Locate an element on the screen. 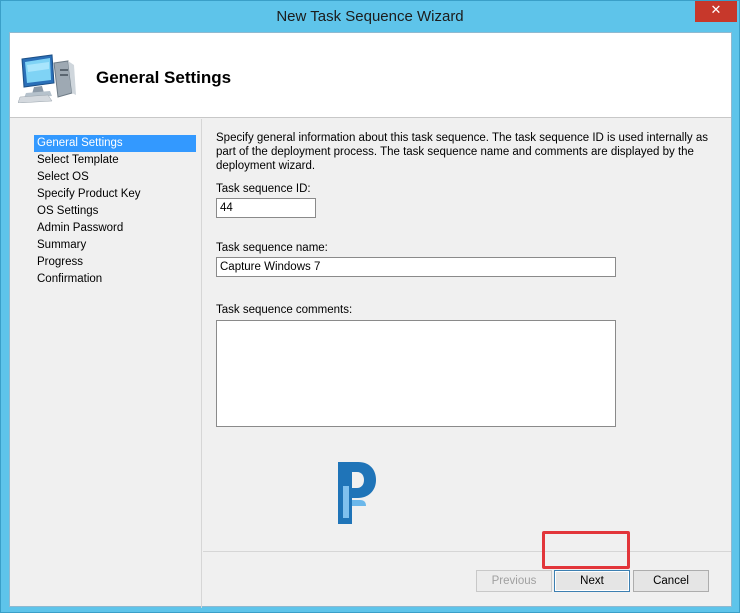  title-bar: New Task Sequence Wizard ✕ is located at coordinates (370, 17).